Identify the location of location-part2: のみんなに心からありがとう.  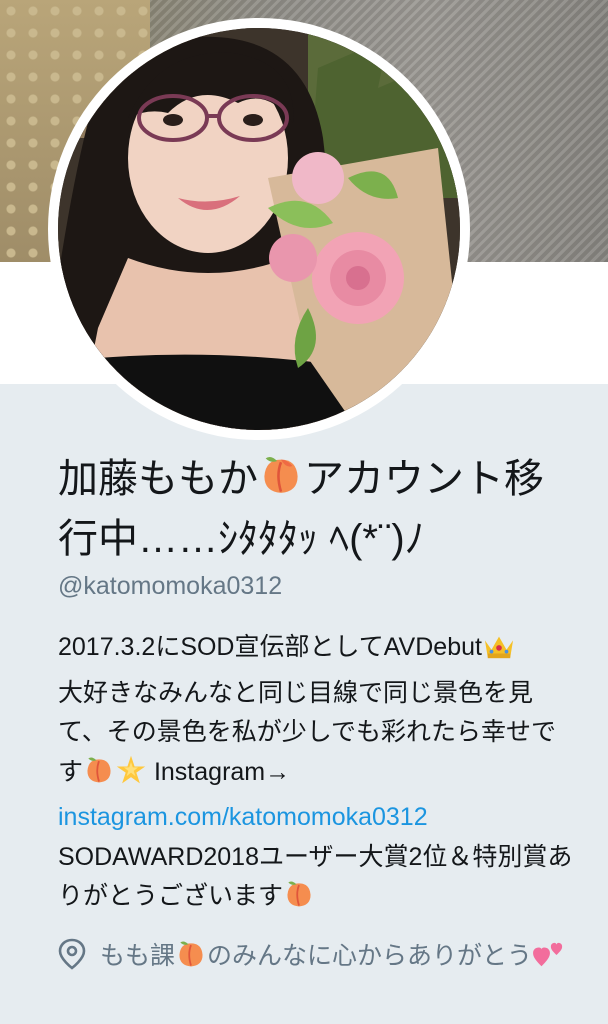
(370, 956).